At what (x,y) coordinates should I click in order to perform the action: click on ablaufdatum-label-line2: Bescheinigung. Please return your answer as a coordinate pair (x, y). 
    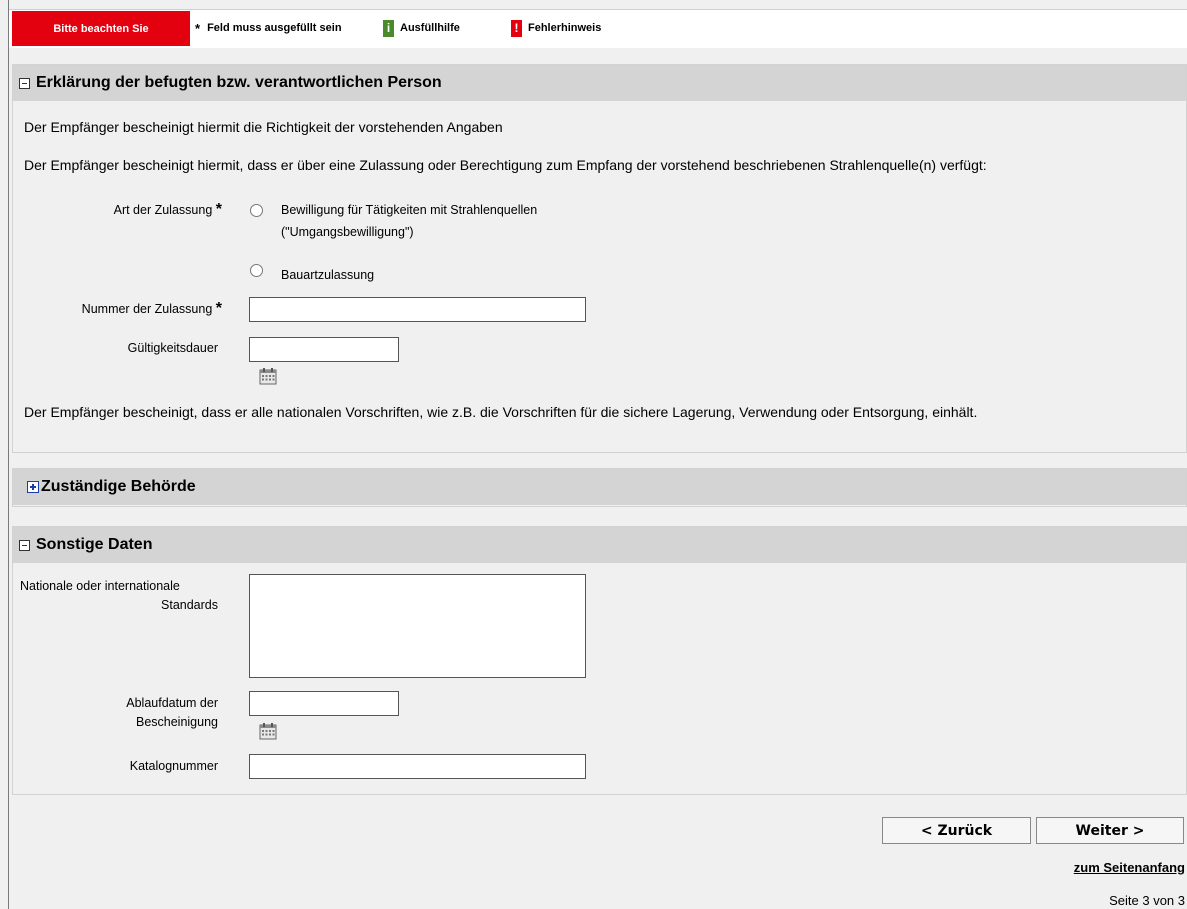
    Looking at the image, I should click on (176, 722).